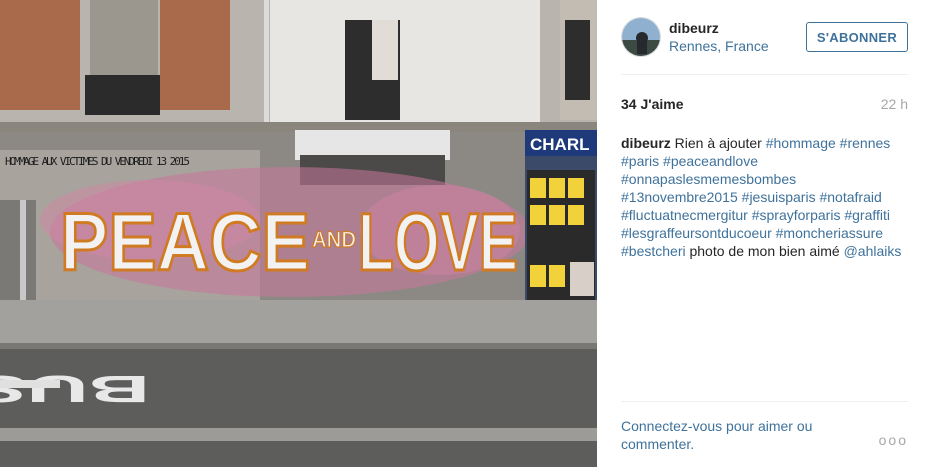 Image resolution: width=930 pixels, height=467 pixels. Describe the element at coordinates (893, 440) in the screenshot. I see `more-options-icon: ooo` at that location.